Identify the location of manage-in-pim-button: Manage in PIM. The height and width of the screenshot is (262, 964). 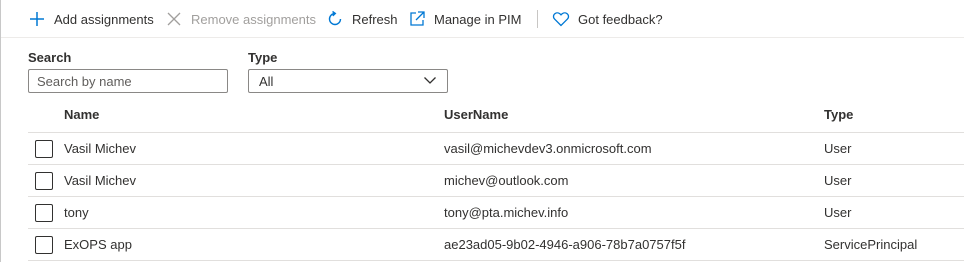
(464, 19).